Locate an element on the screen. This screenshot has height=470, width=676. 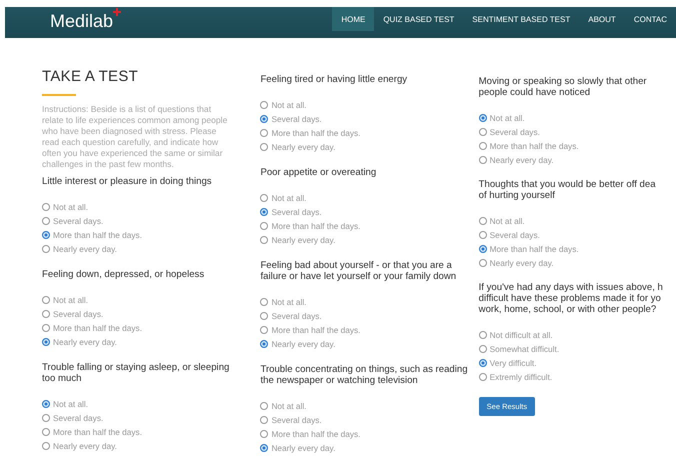
nav-link: CONTAC is located at coordinates (650, 19).